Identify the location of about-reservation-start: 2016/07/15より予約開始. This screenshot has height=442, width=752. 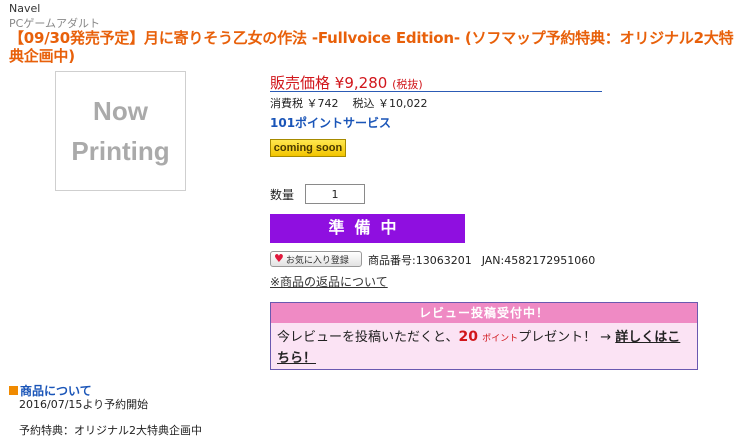
(84, 404).